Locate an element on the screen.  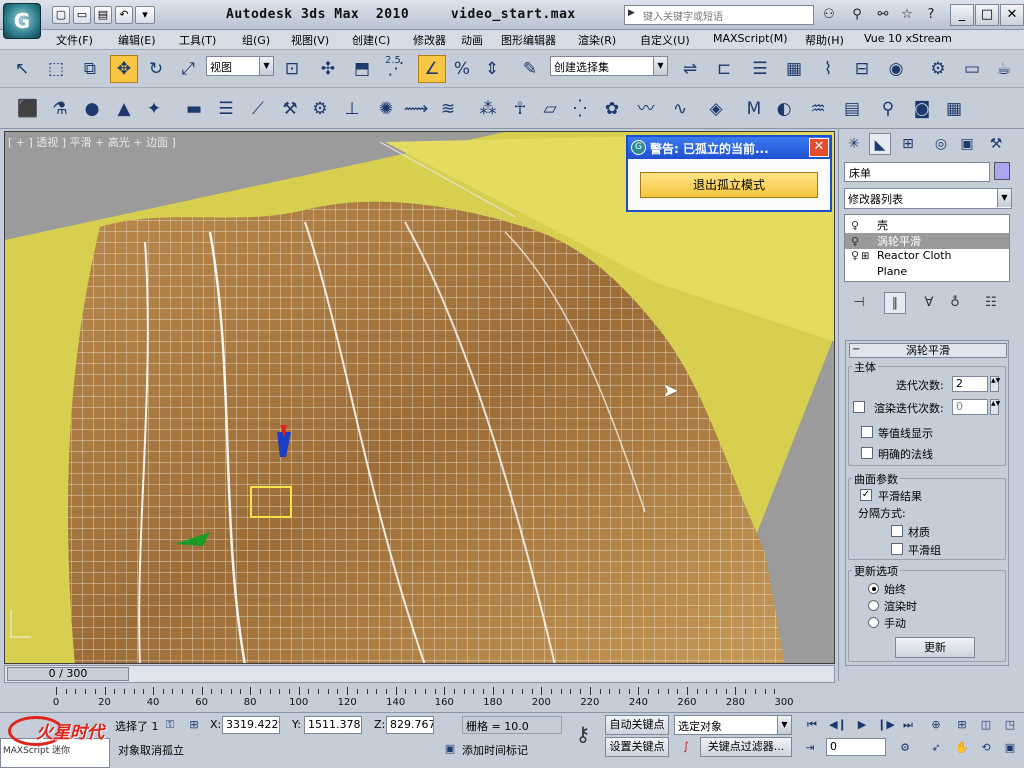
angle-snap-icon: ∠ is located at coordinates (432, 69).